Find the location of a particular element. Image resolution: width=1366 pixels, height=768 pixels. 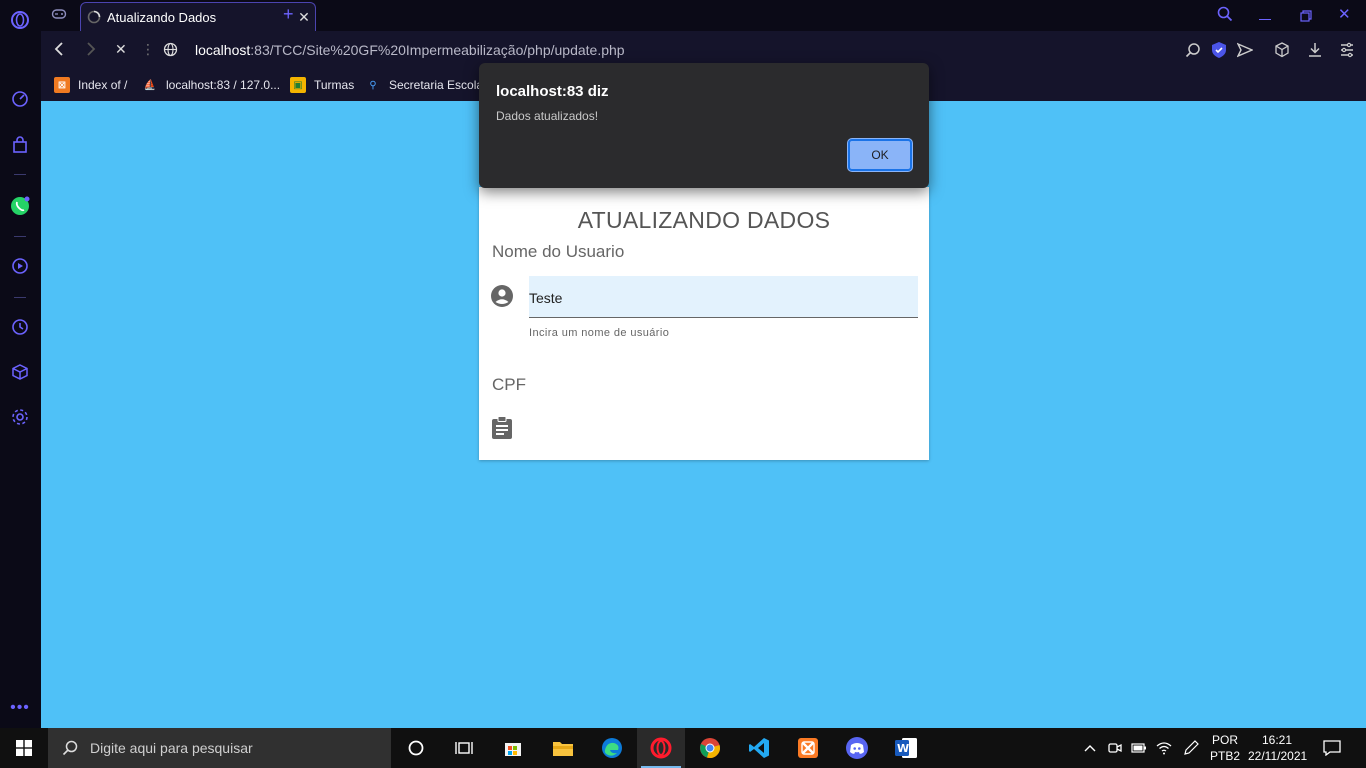

minimize-icon is located at coordinates (1265, 14).